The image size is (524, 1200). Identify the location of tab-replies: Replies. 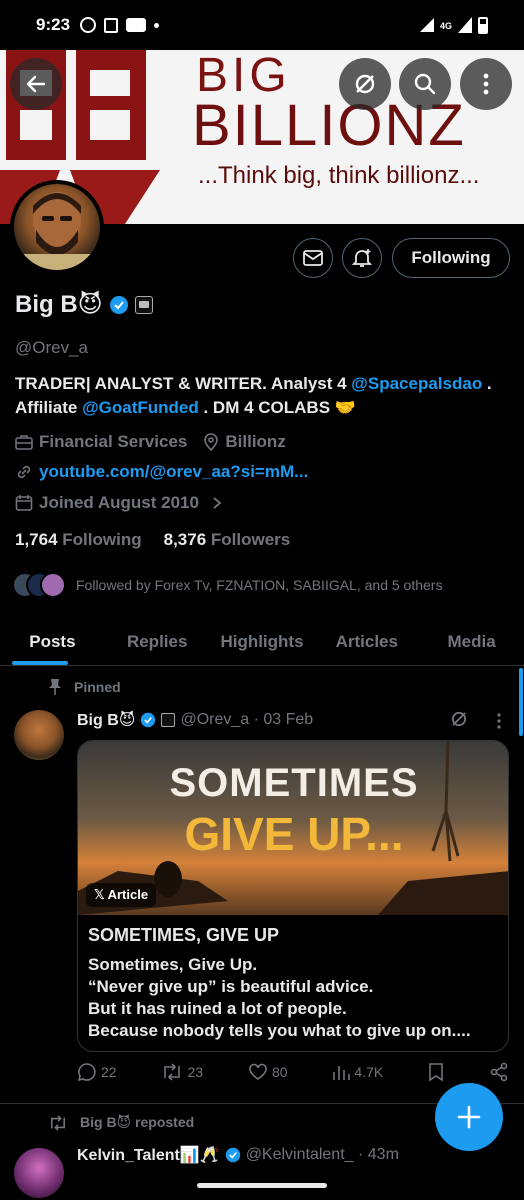
(157, 641).